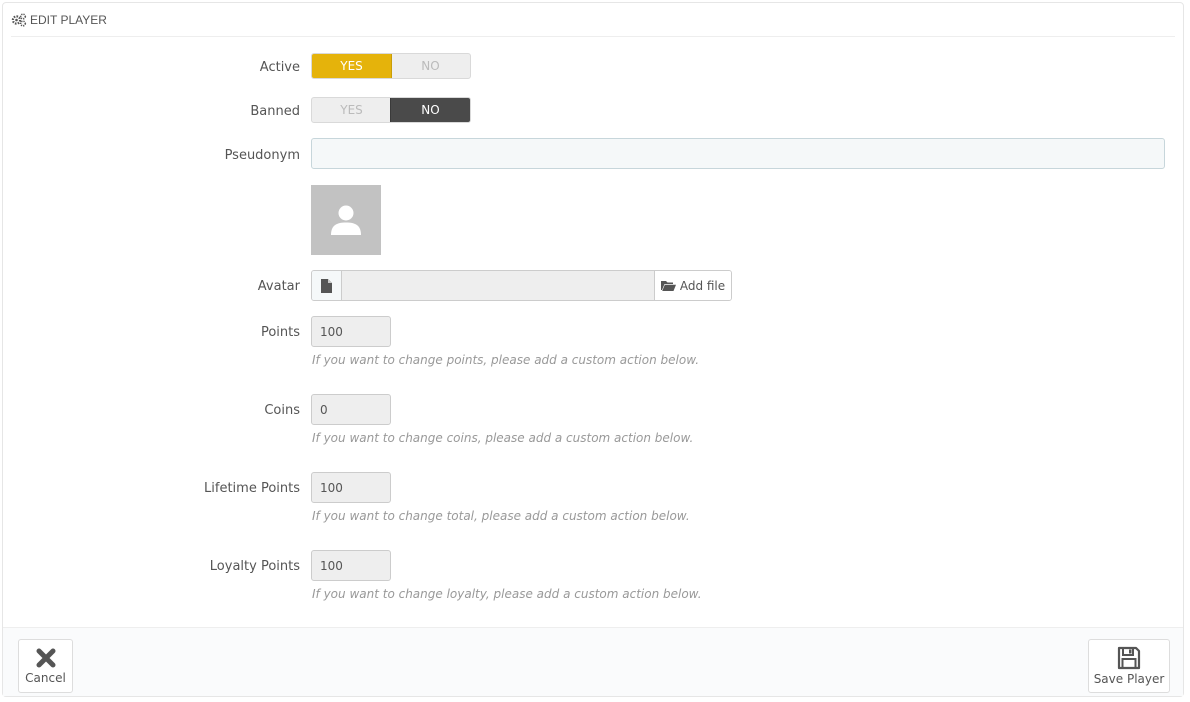 This screenshot has width=1190, height=702. What do you see at coordinates (430, 110) in the screenshot?
I see `banned-no-option: NO` at bounding box center [430, 110].